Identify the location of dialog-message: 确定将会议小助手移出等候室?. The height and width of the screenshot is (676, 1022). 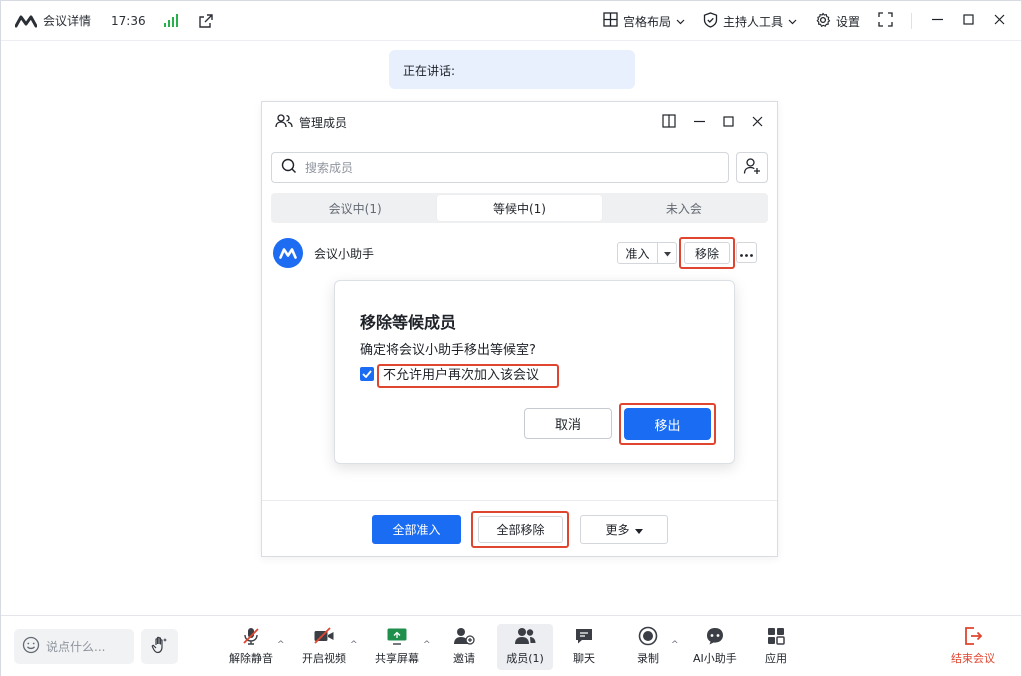
(448, 350).